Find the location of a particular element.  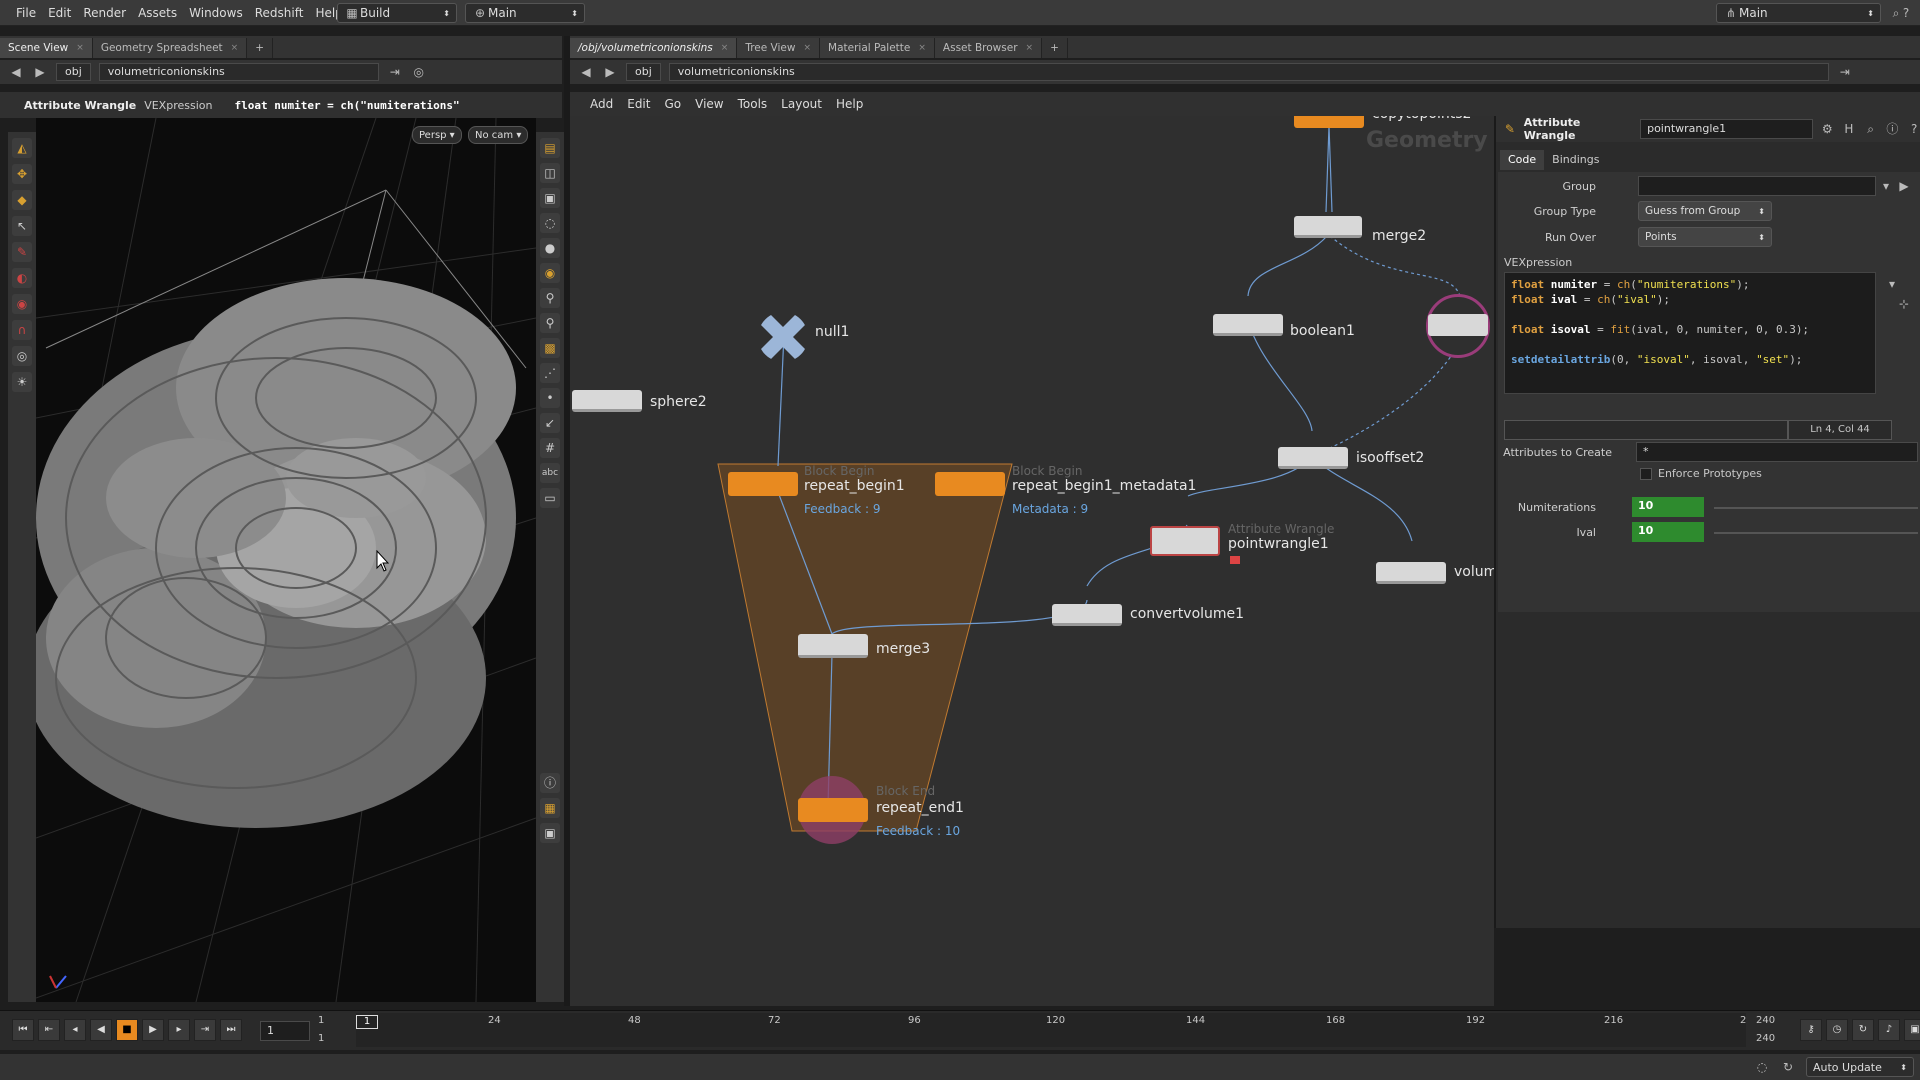

options-icon: ▣ is located at coordinates (1912, 1030).